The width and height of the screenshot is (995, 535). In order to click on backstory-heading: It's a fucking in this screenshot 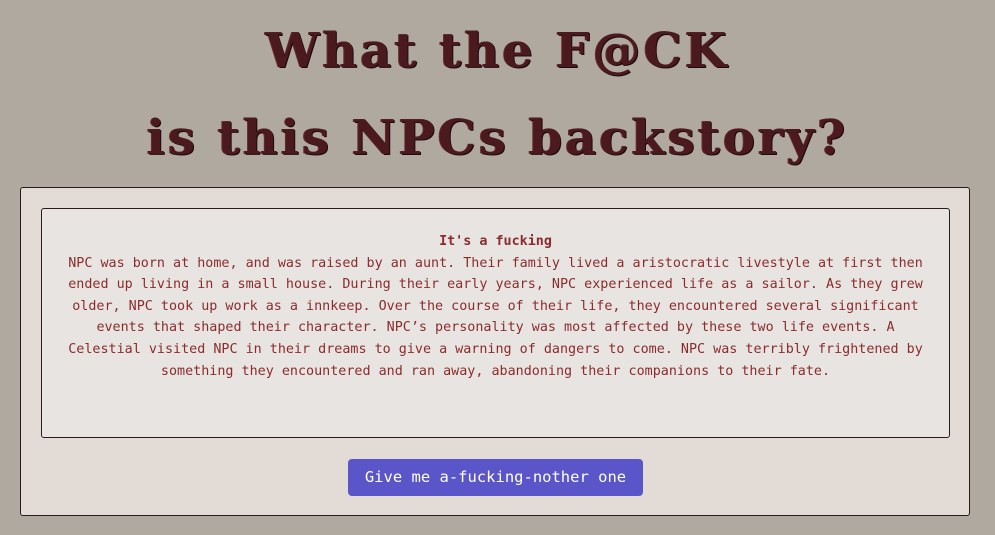, I will do `click(495, 241)`.